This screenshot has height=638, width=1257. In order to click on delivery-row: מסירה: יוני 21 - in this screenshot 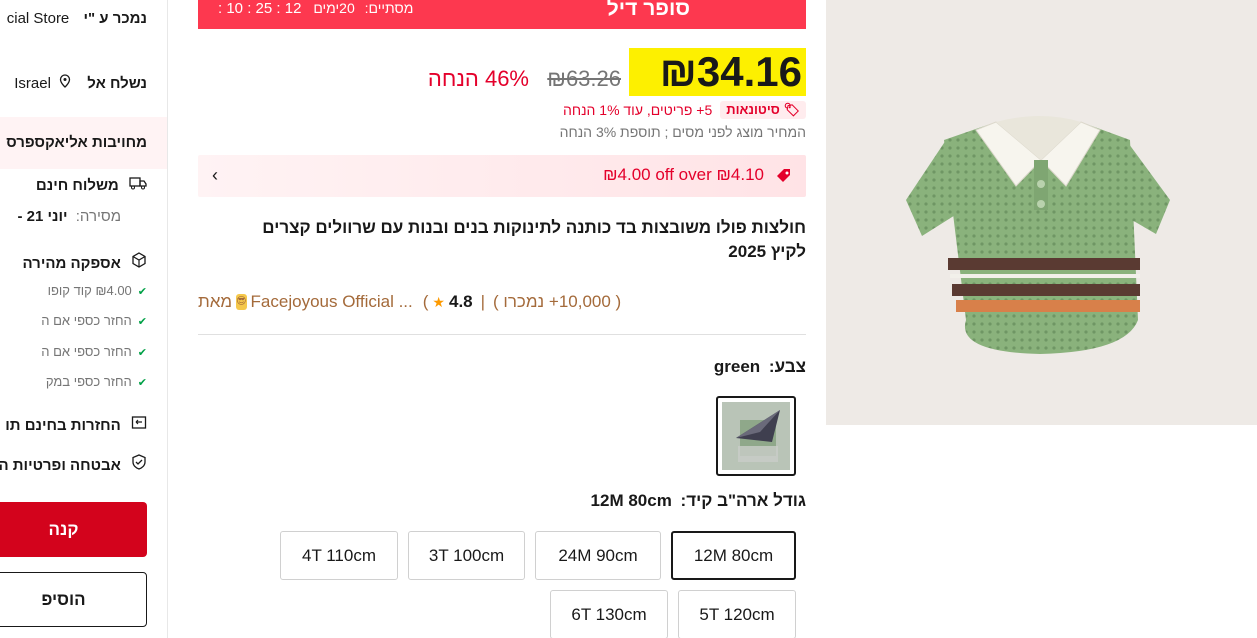, I will do `click(69, 216)`.